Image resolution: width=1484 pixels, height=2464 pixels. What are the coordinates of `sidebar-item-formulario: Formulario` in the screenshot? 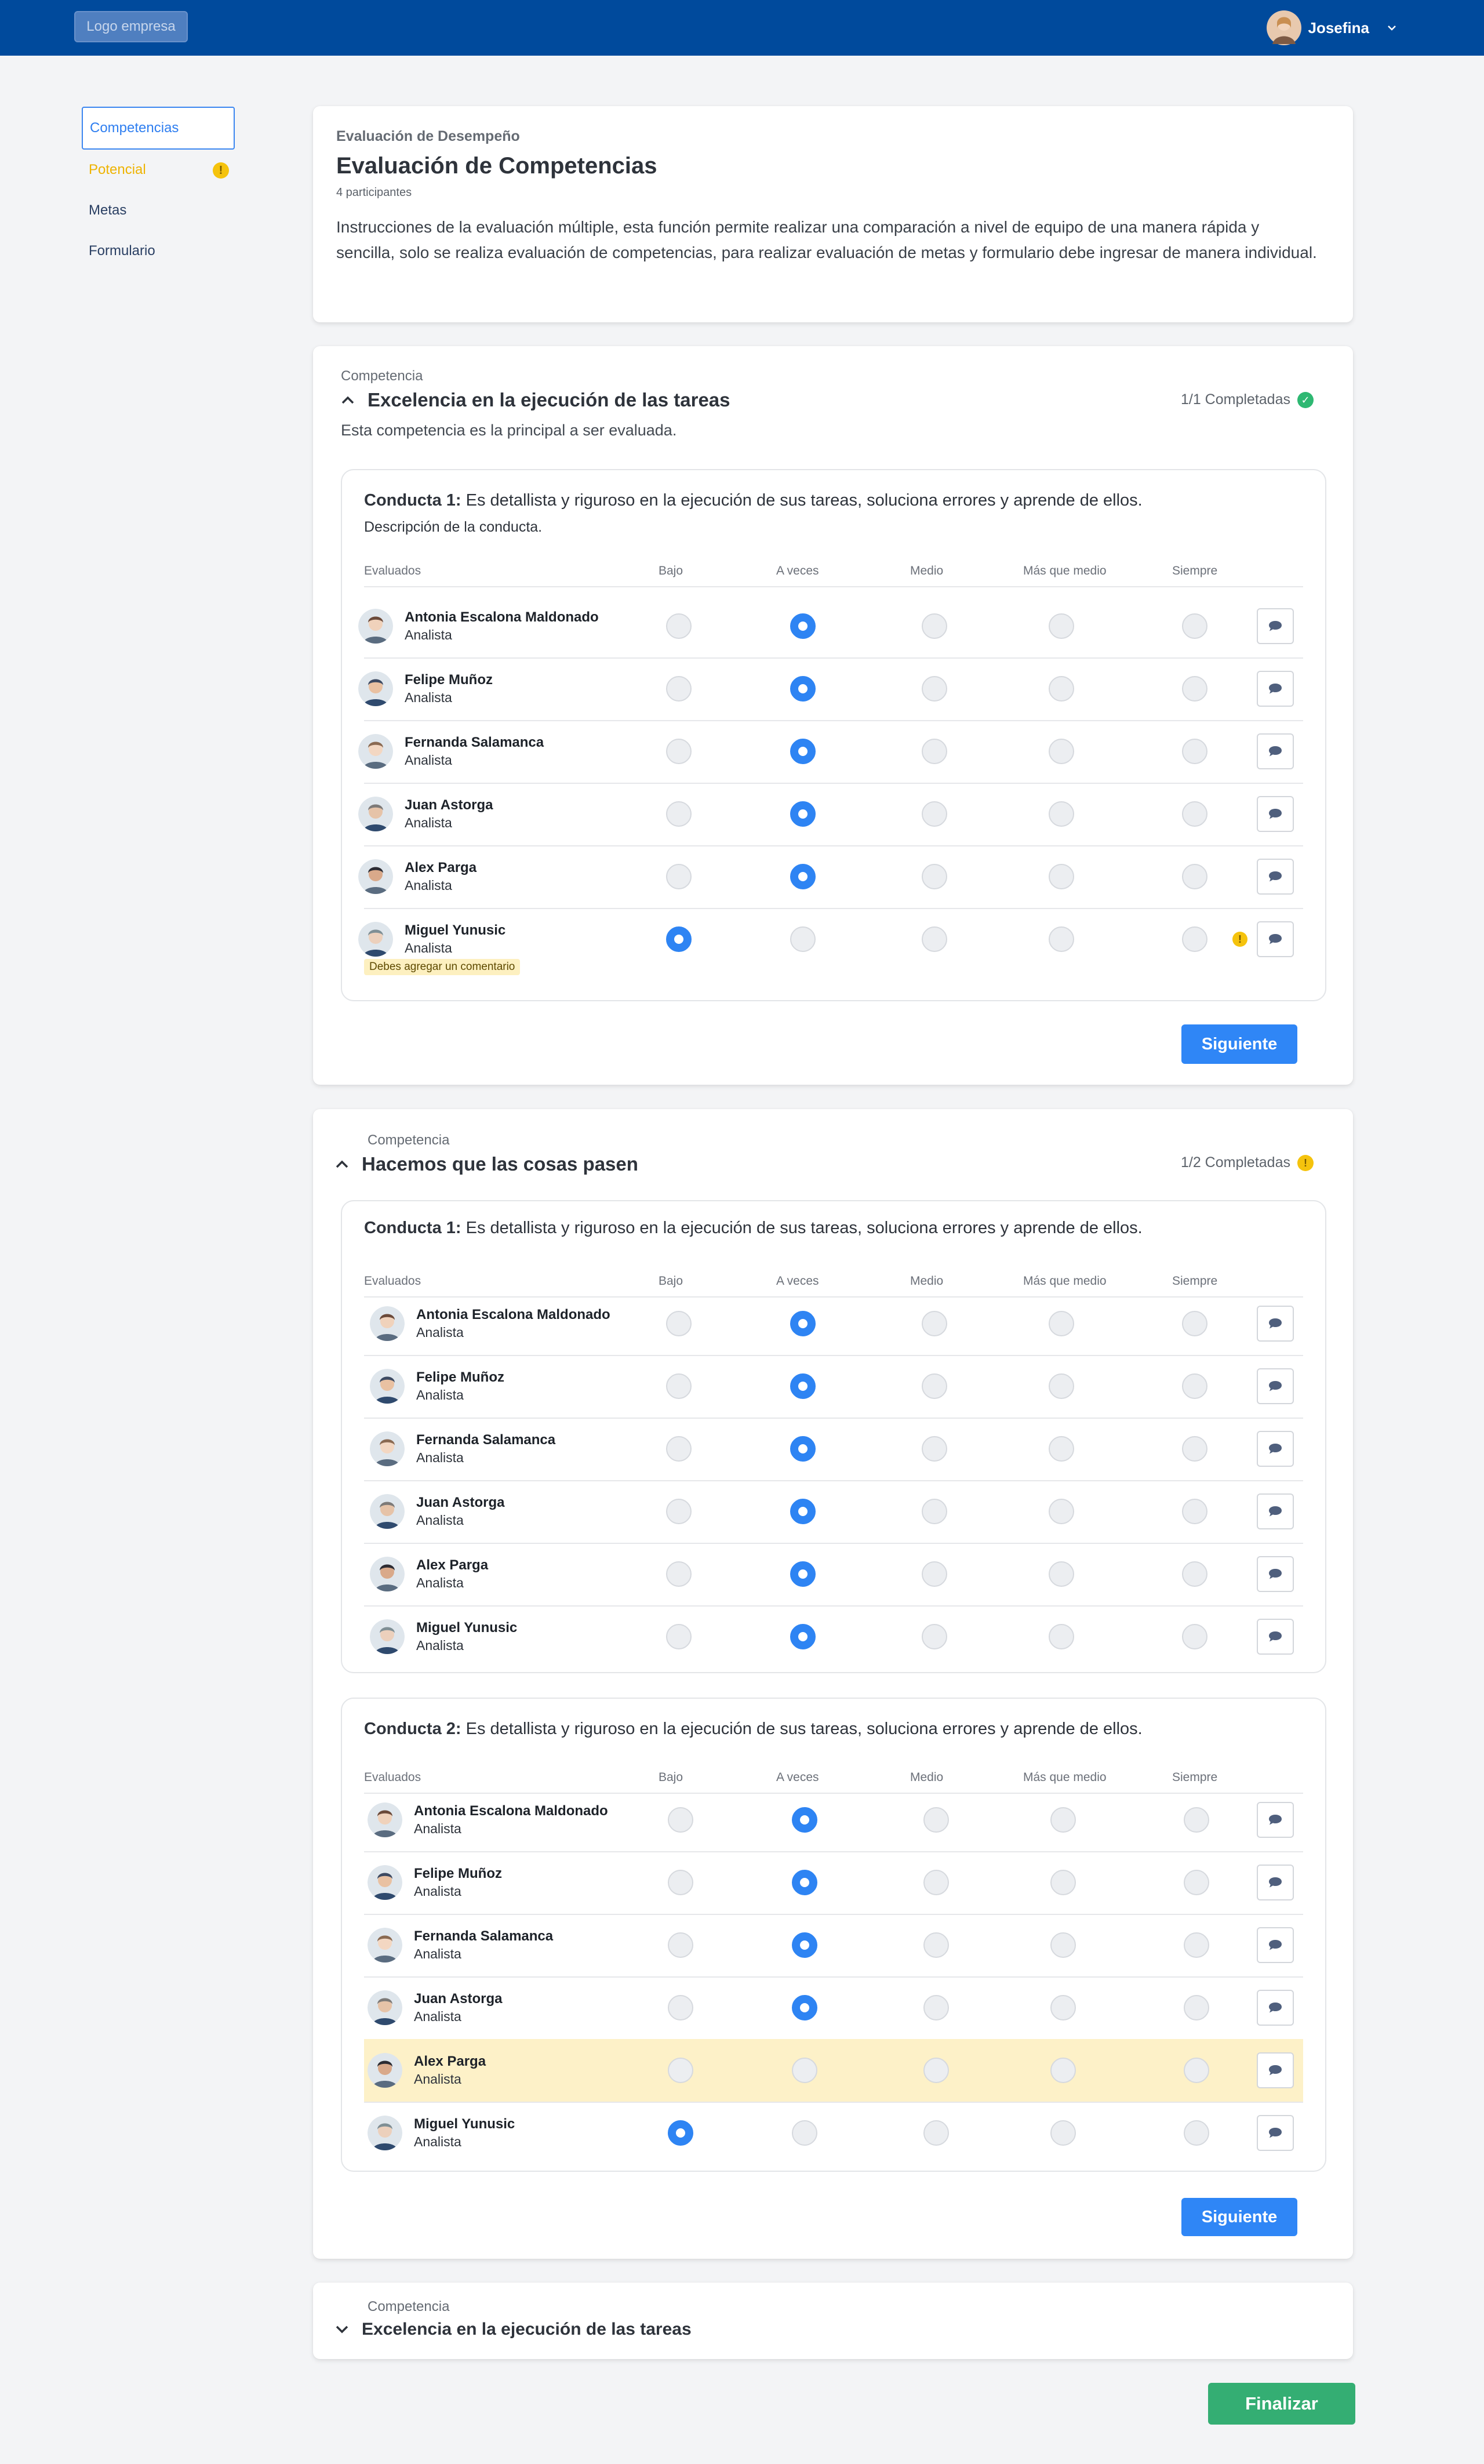 It's located at (158, 251).